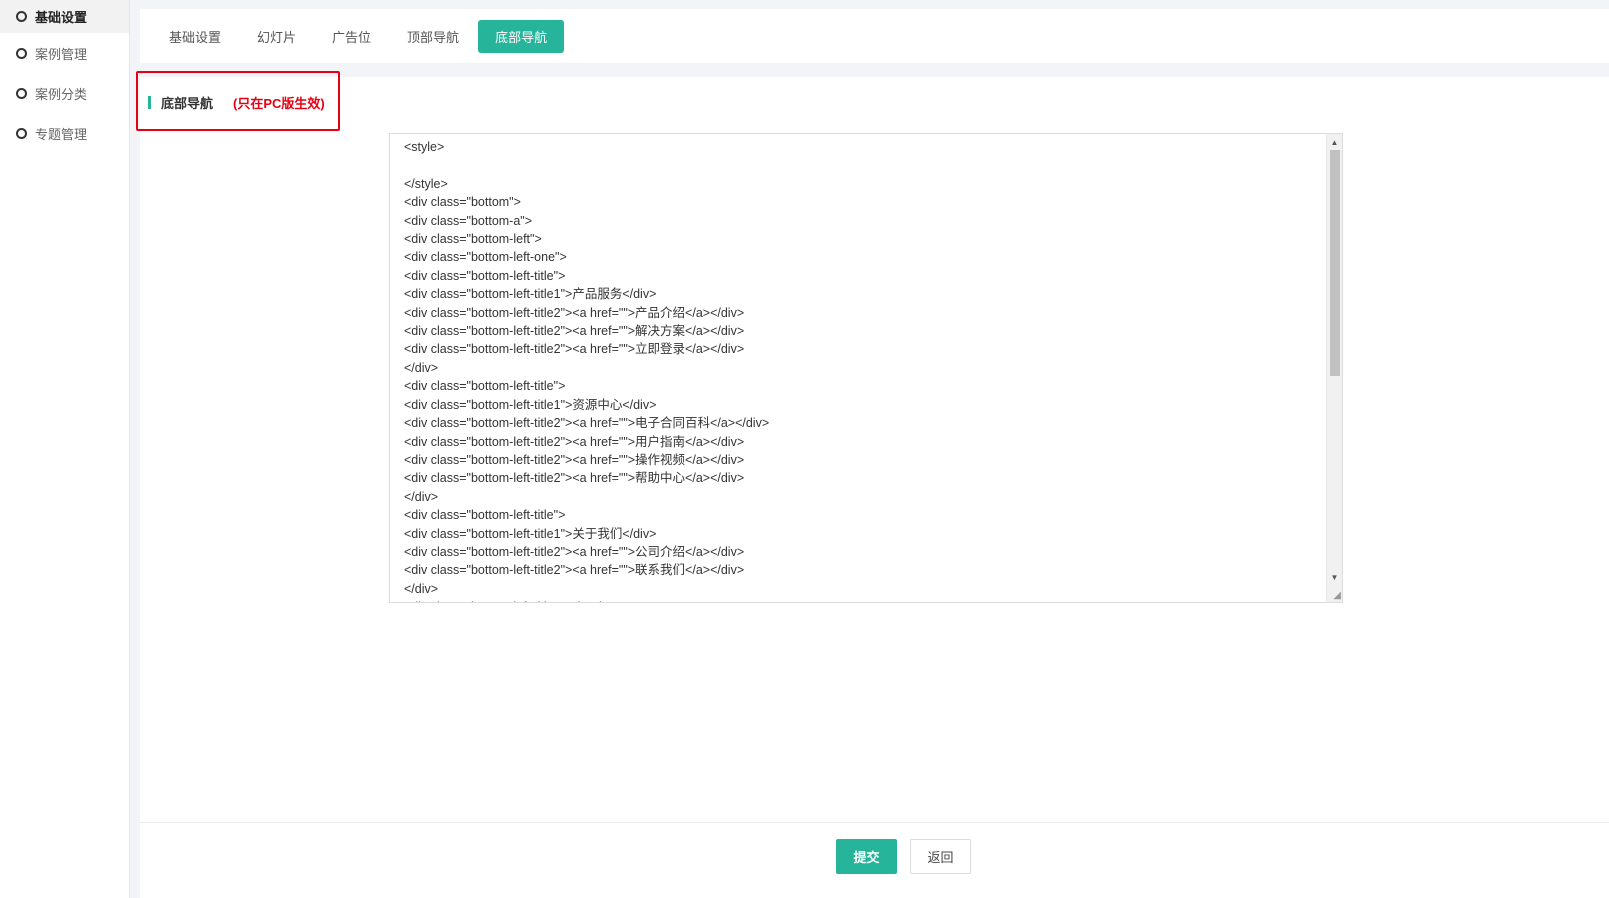 Image resolution: width=1609 pixels, height=898 pixels. I want to click on sidebar-item-case-management: 案例管理, so click(64, 53).